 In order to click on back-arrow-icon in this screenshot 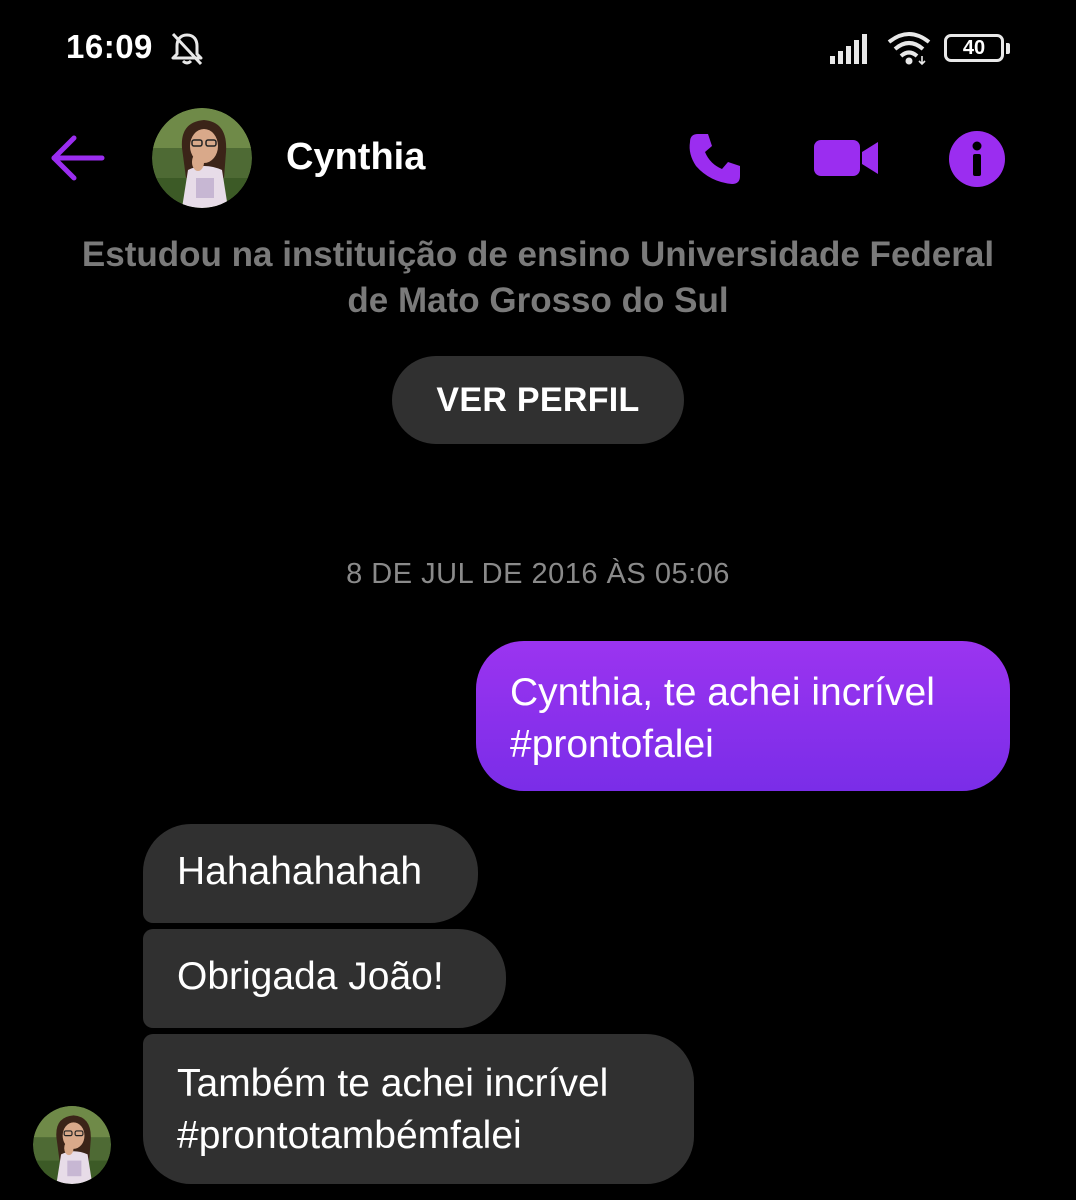, I will do `click(76, 158)`.